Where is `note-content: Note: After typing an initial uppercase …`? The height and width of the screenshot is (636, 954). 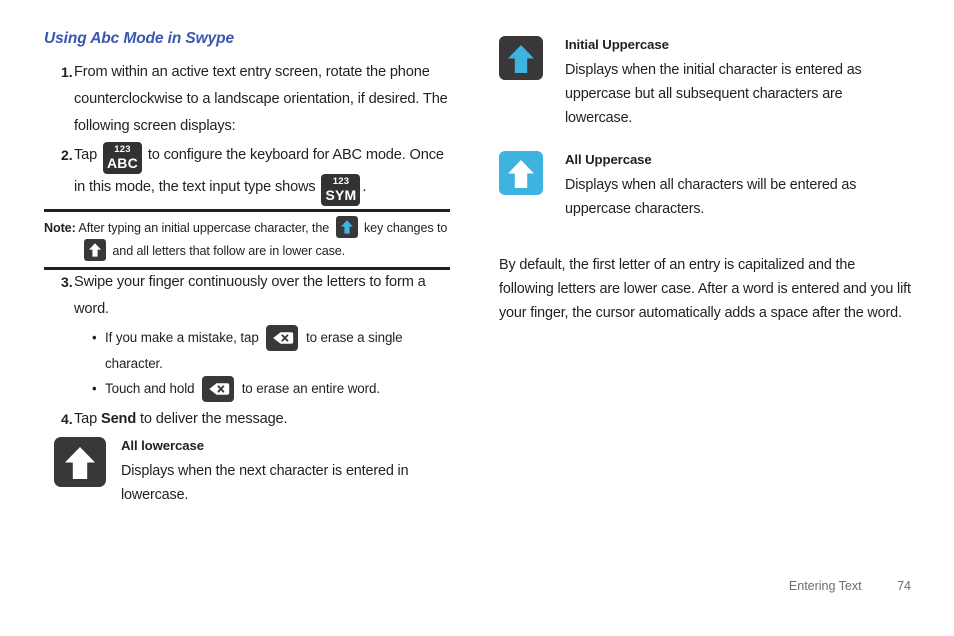
note-content: Note: After typing an initial uppercase … is located at coordinates (247, 239).